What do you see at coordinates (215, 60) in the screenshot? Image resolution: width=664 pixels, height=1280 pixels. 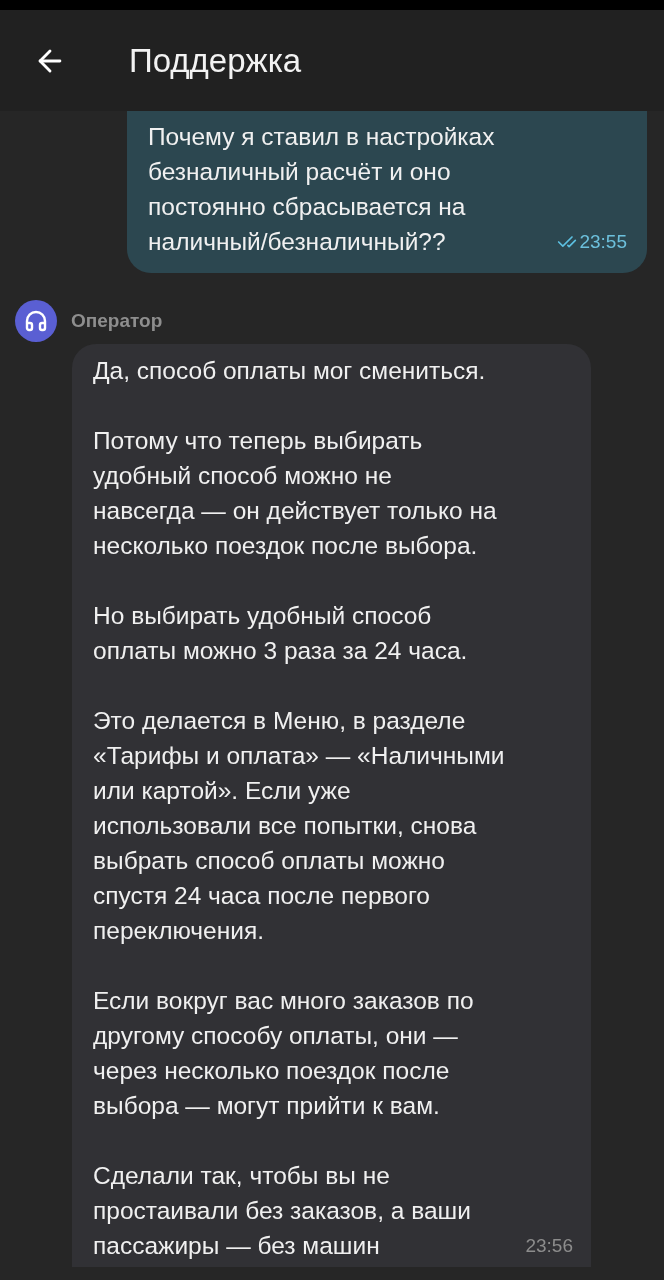 I see `screen-title: Поддержка` at bounding box center [215, 60].